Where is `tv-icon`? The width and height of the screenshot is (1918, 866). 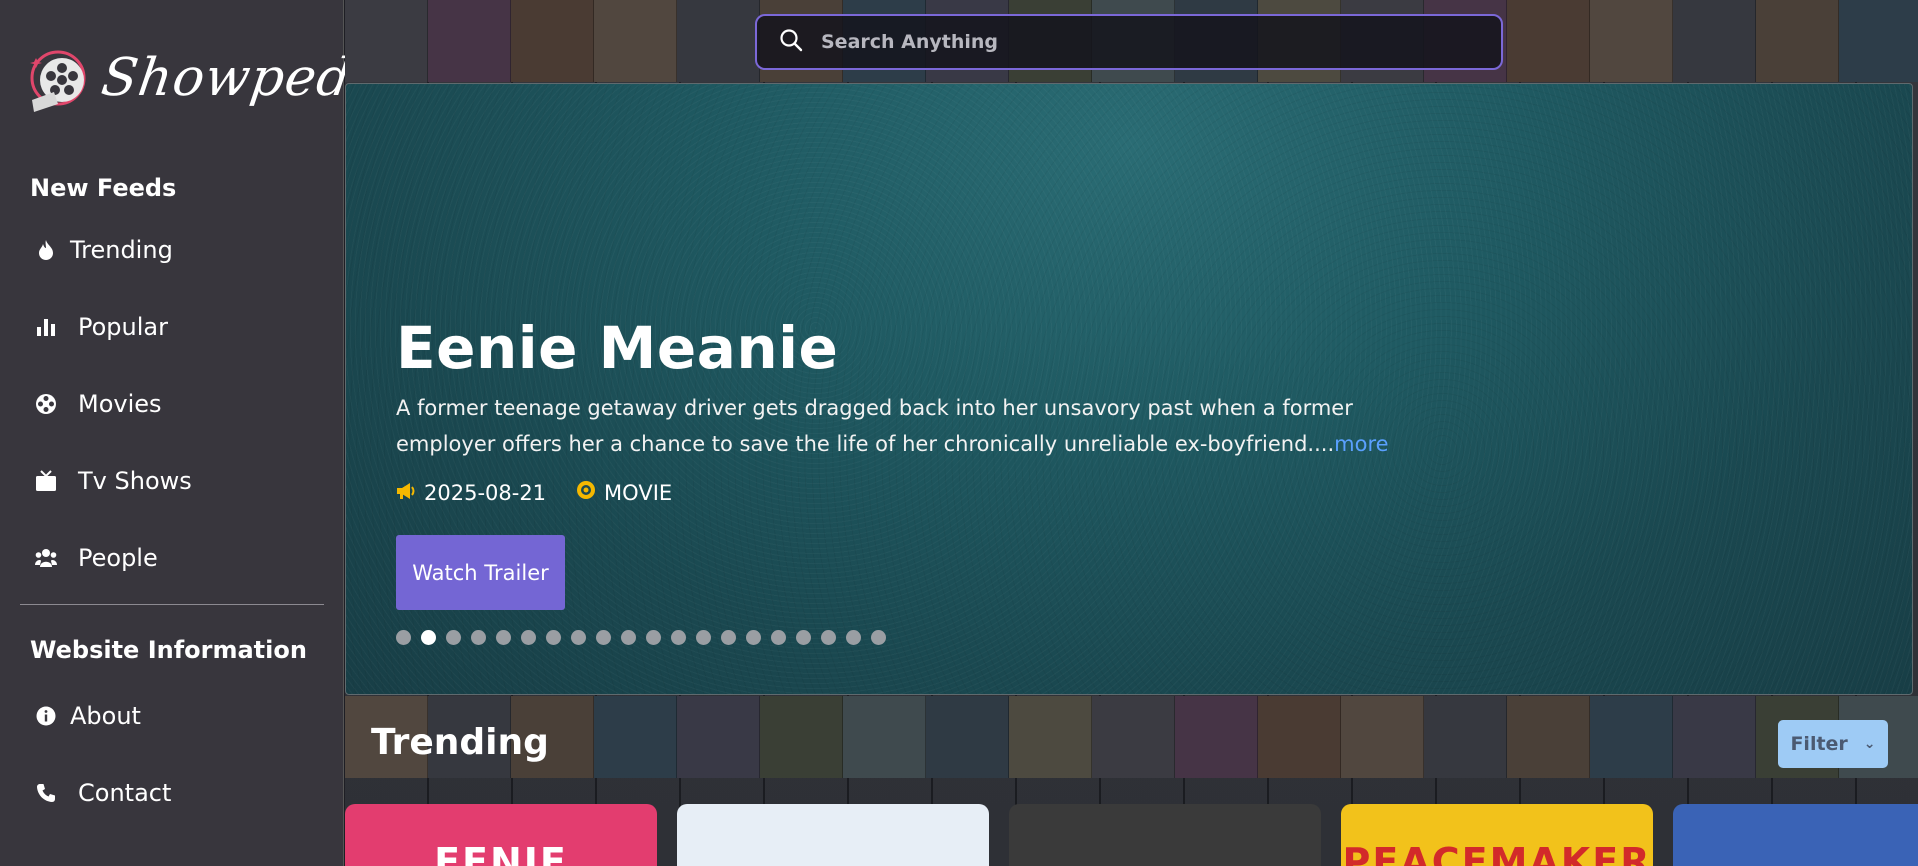
tv-icon is located at coordinates (46, 481).